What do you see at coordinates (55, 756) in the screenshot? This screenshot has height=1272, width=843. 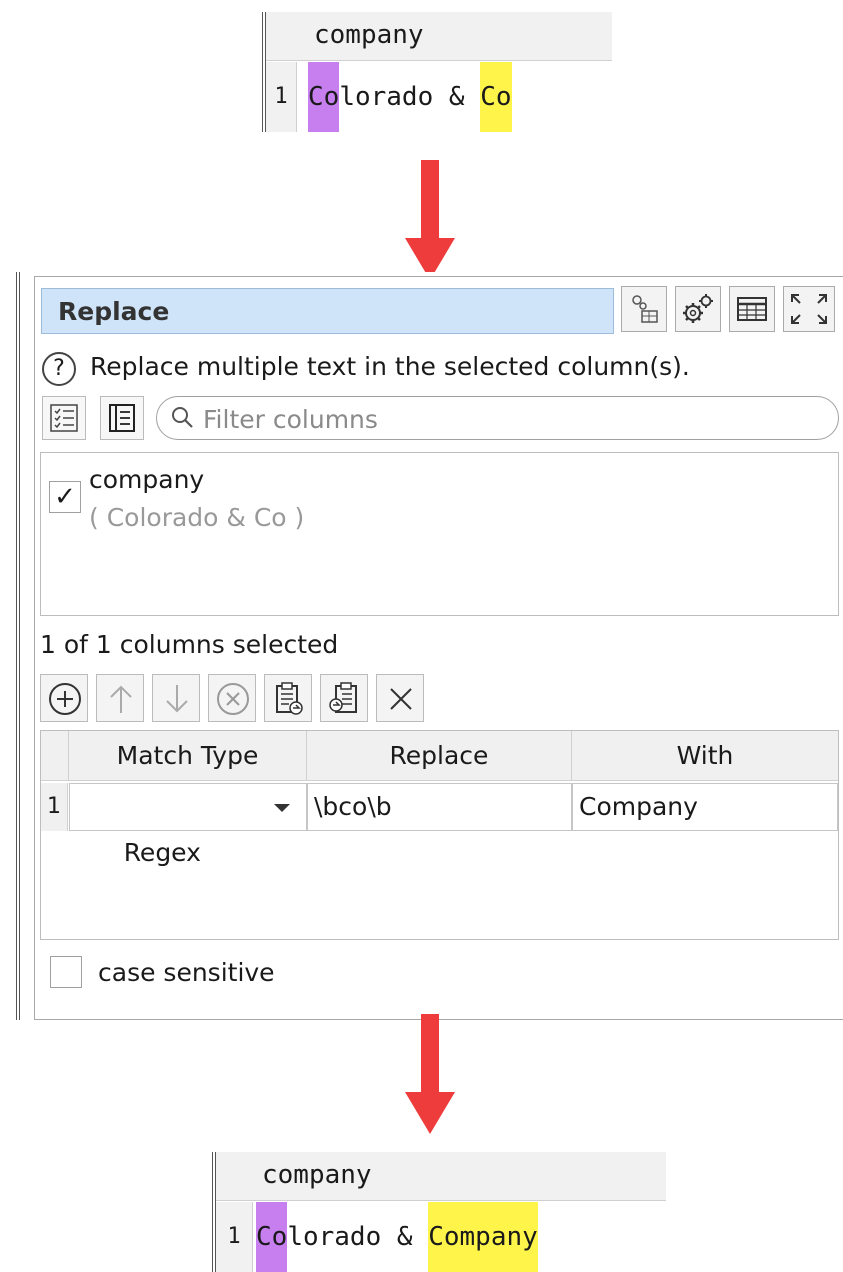 I see `row-number-header` at bounding box center [55, 756].